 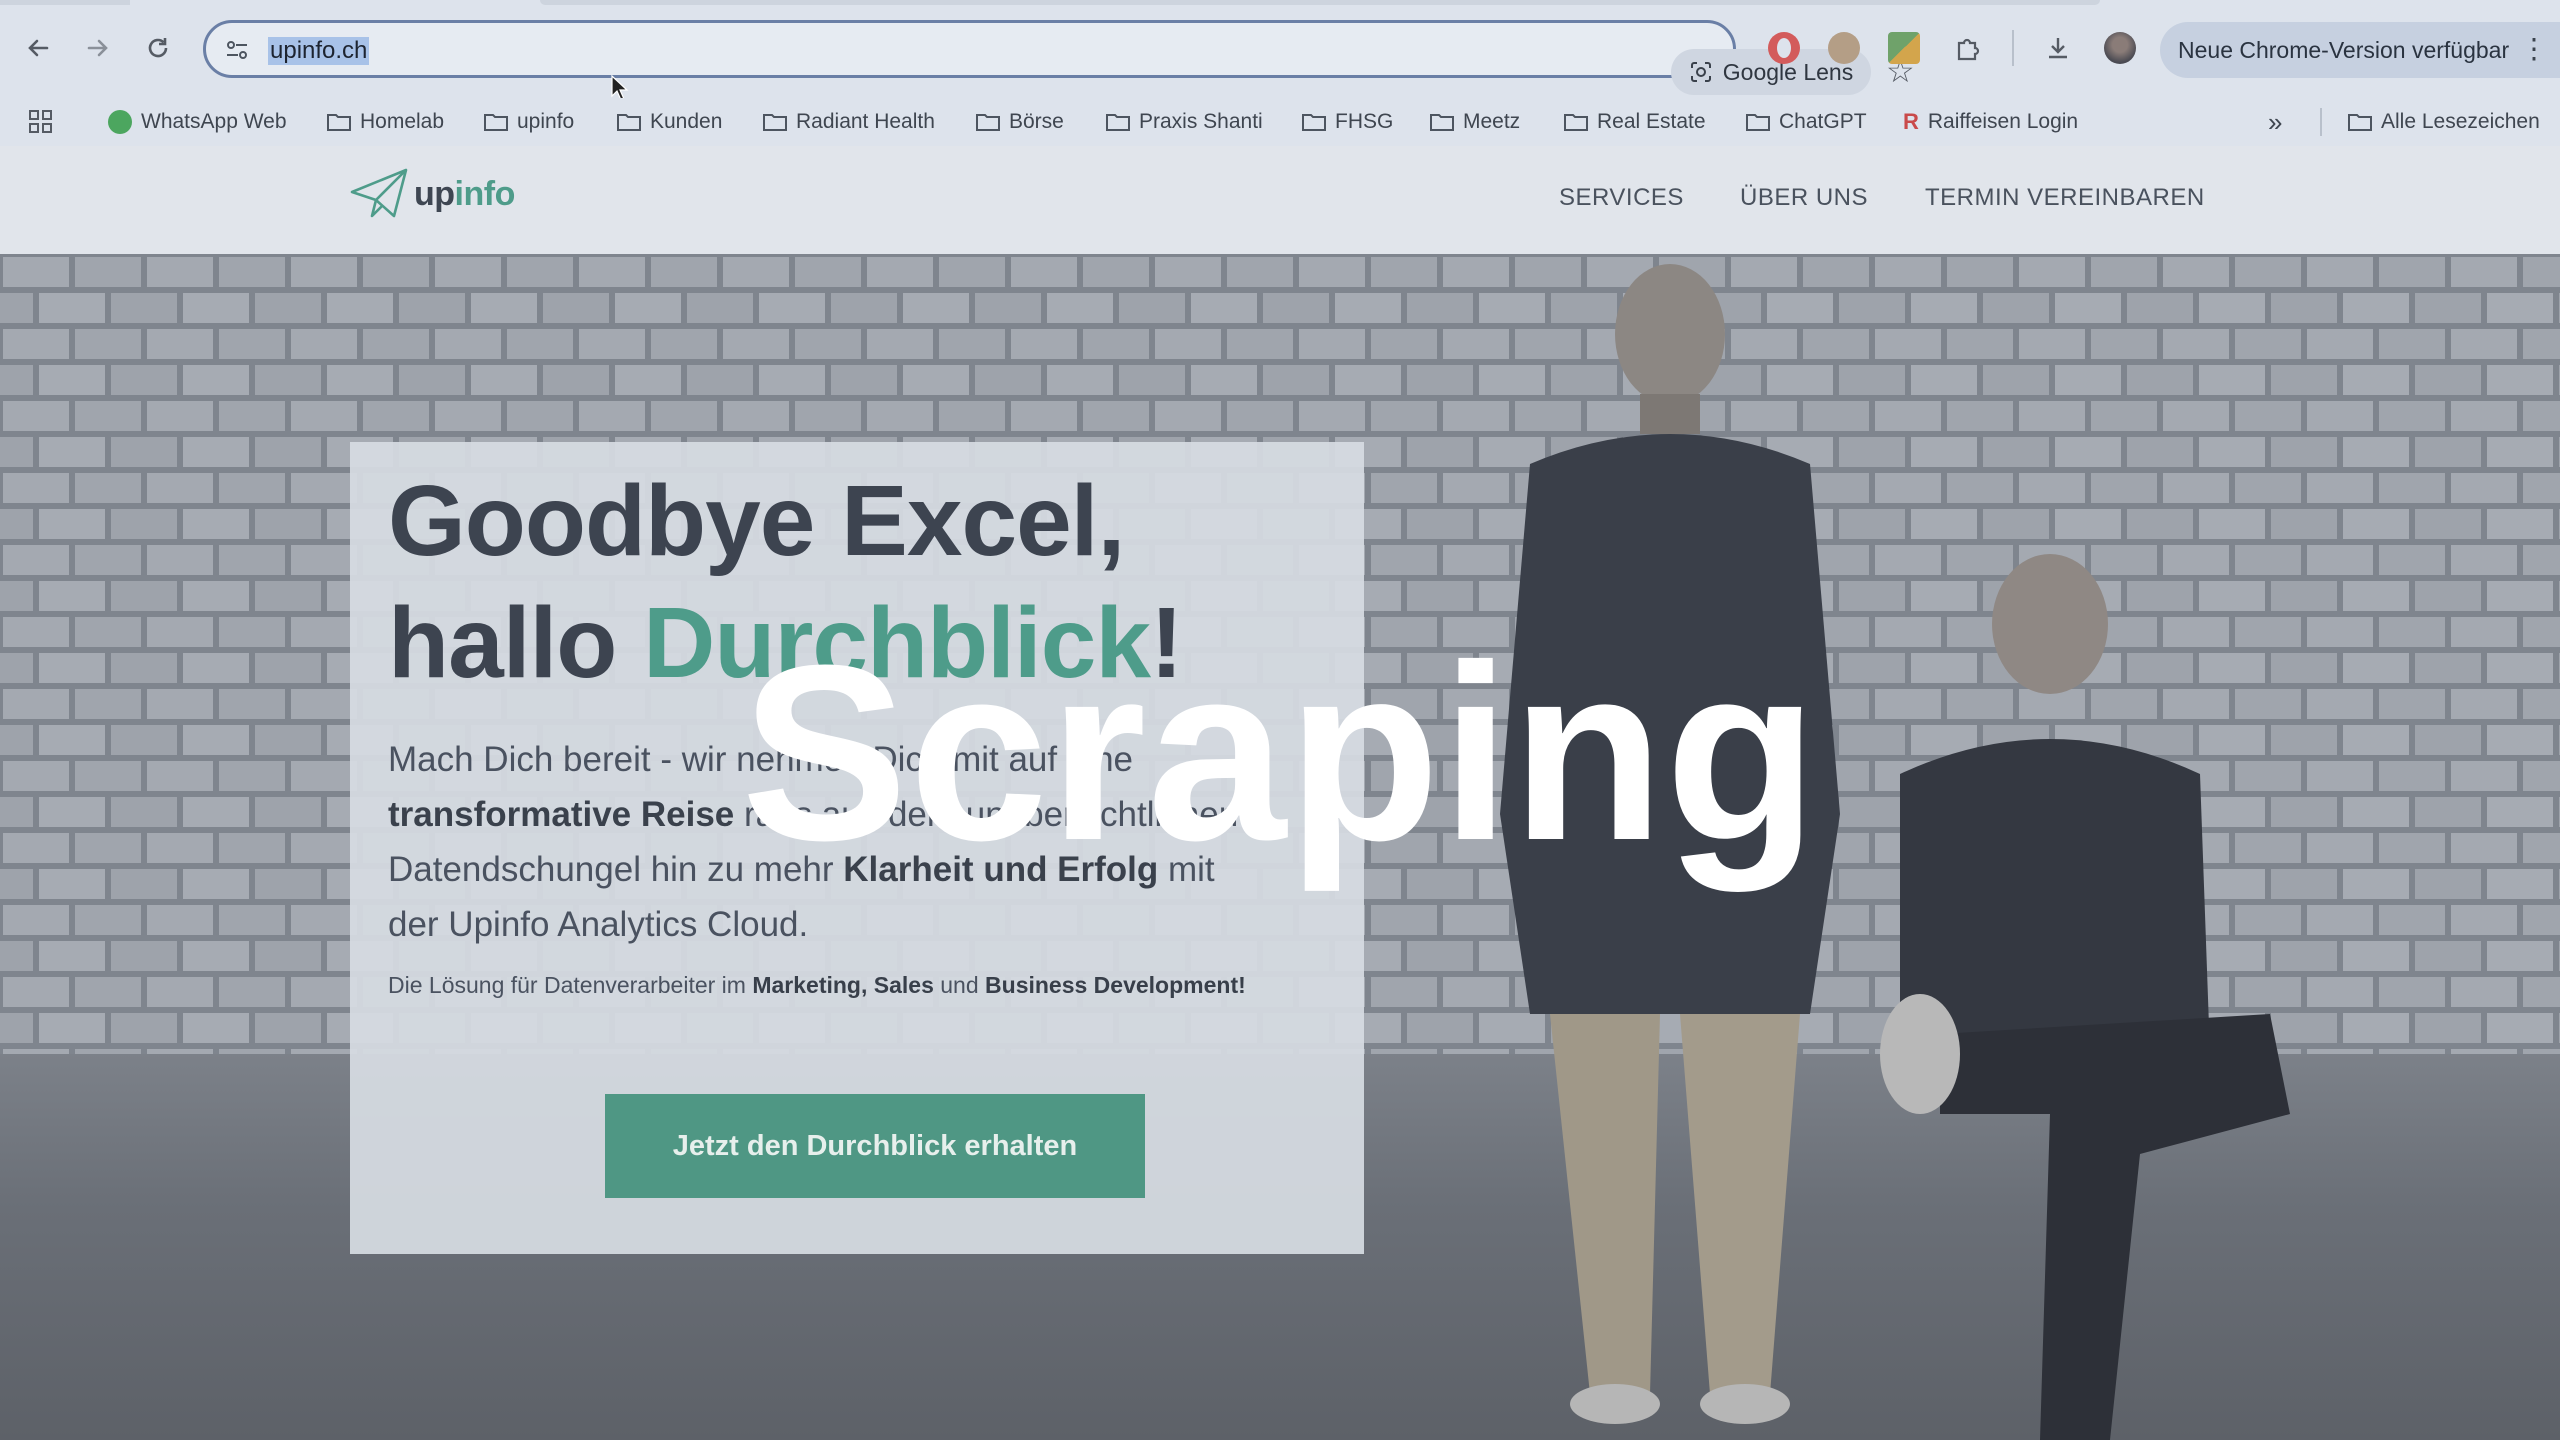 I want to click on overflow-label: », so click(x=2275, y=121).